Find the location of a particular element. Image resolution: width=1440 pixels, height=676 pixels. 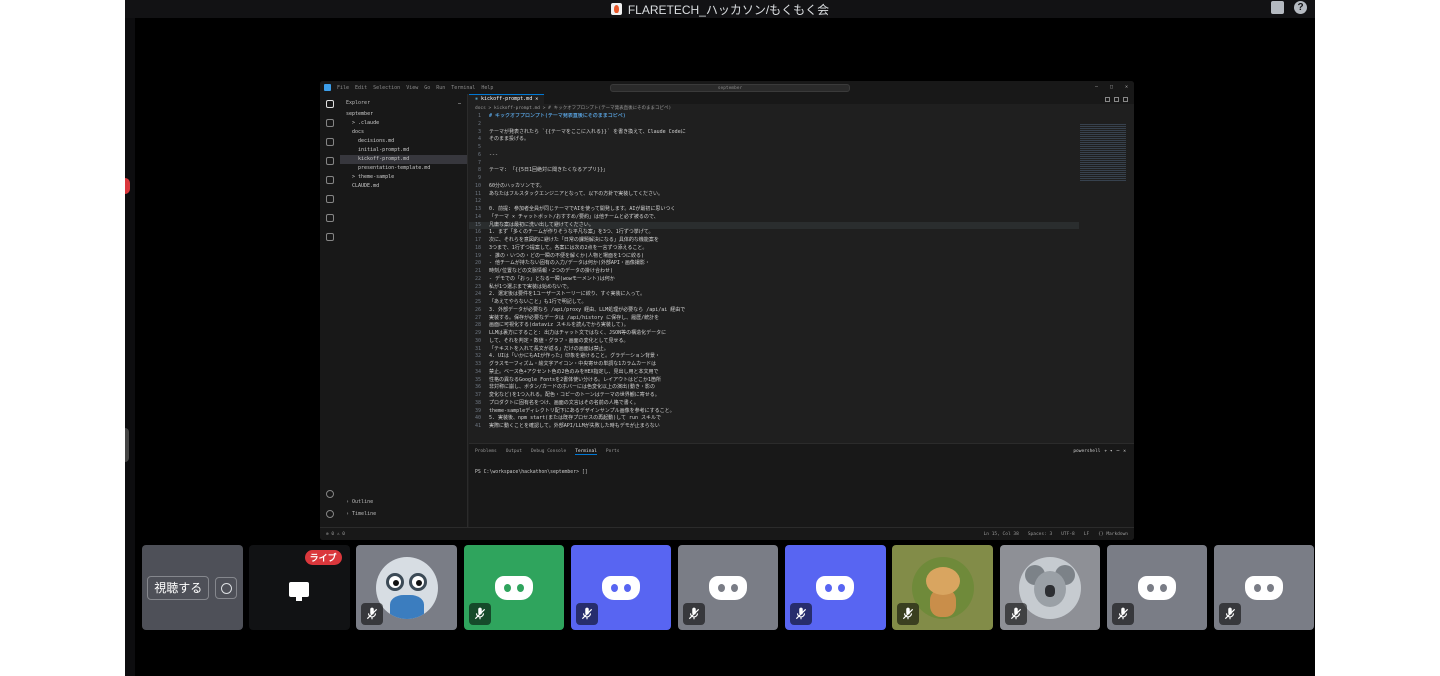

tree-item: presentation-template.md is located at coordinates (403, 168).